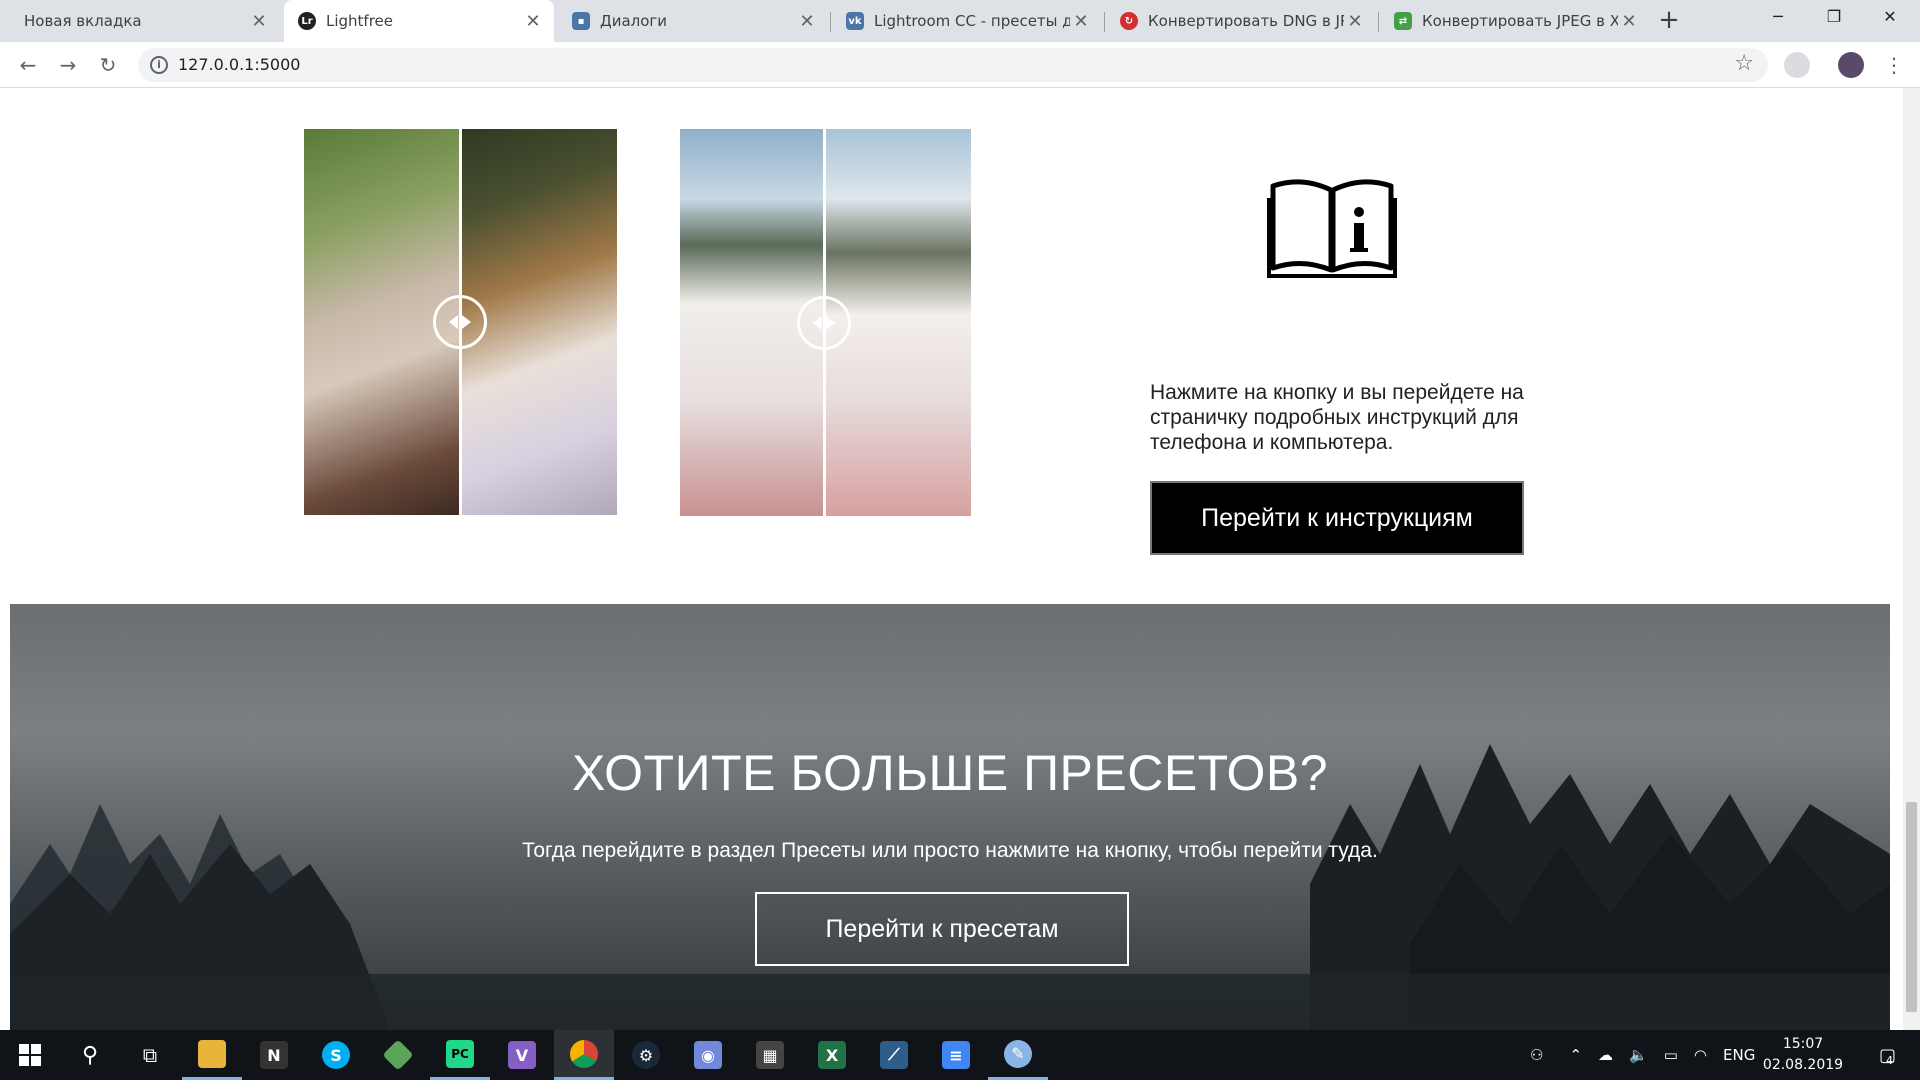 The width and height of the screenshot is (1920, 1080). Describe the element at coordinates (1332, 228) in the screenshot. I see `book-info-icon` at that location.